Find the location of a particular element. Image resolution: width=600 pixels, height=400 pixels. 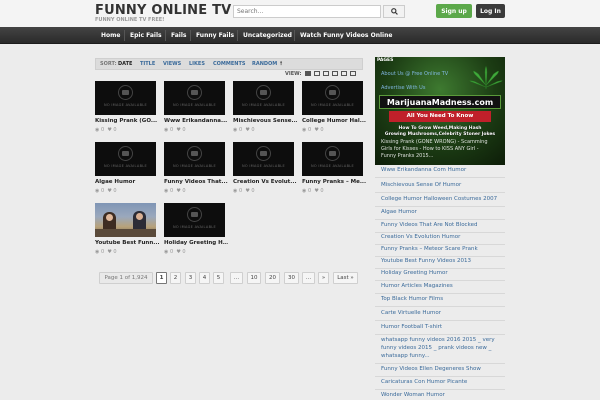

sidebar-link: Top Black Humor Films is located at coordinates (412, 299).